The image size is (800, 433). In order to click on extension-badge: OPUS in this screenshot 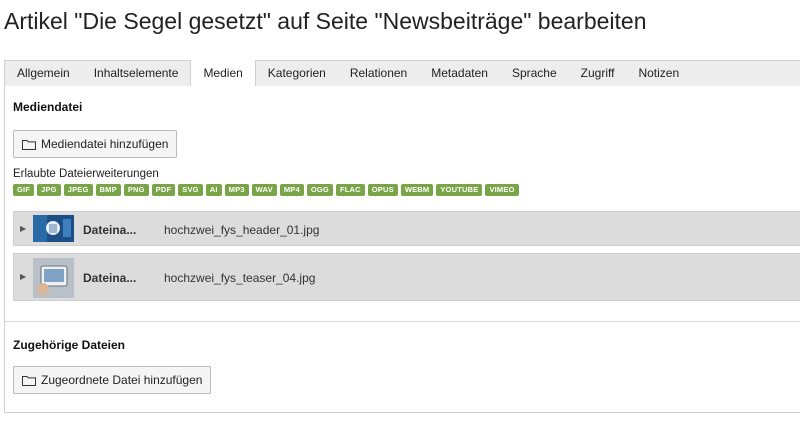, I will do `click(382, 190)`.